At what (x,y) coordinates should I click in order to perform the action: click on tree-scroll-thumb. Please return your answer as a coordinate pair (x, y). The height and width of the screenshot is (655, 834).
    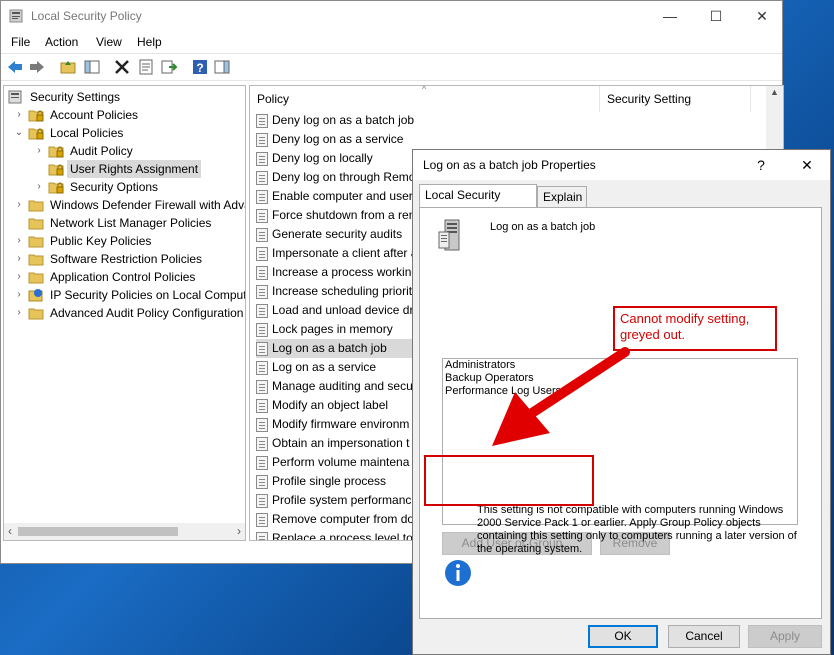
    Looking at the image, I should click on (98, 531).